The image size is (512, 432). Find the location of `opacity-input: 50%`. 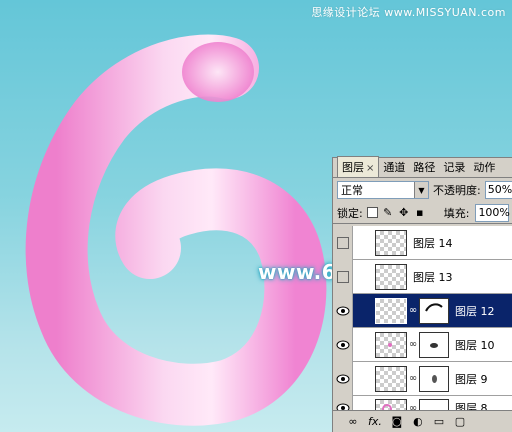

opacity-input: 50% is located at coordinates (498, 190).